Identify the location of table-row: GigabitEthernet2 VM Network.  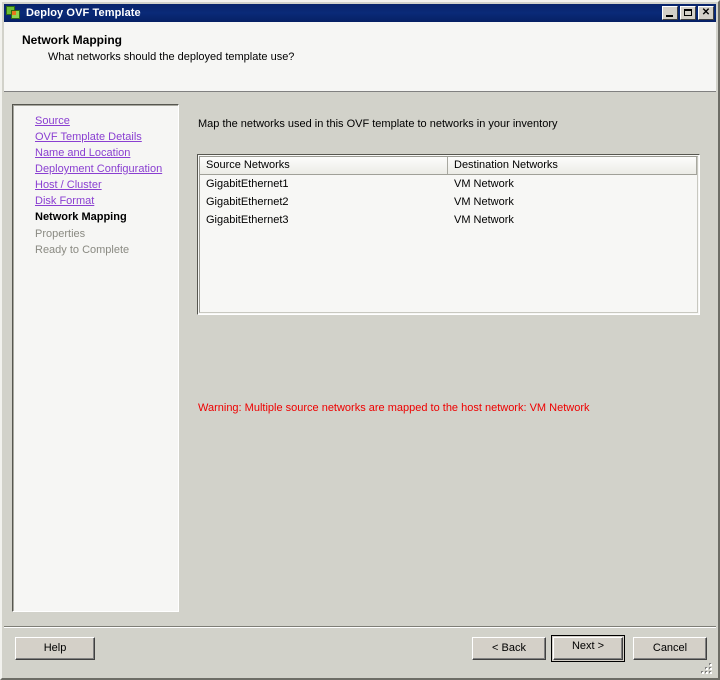
(448, 202).